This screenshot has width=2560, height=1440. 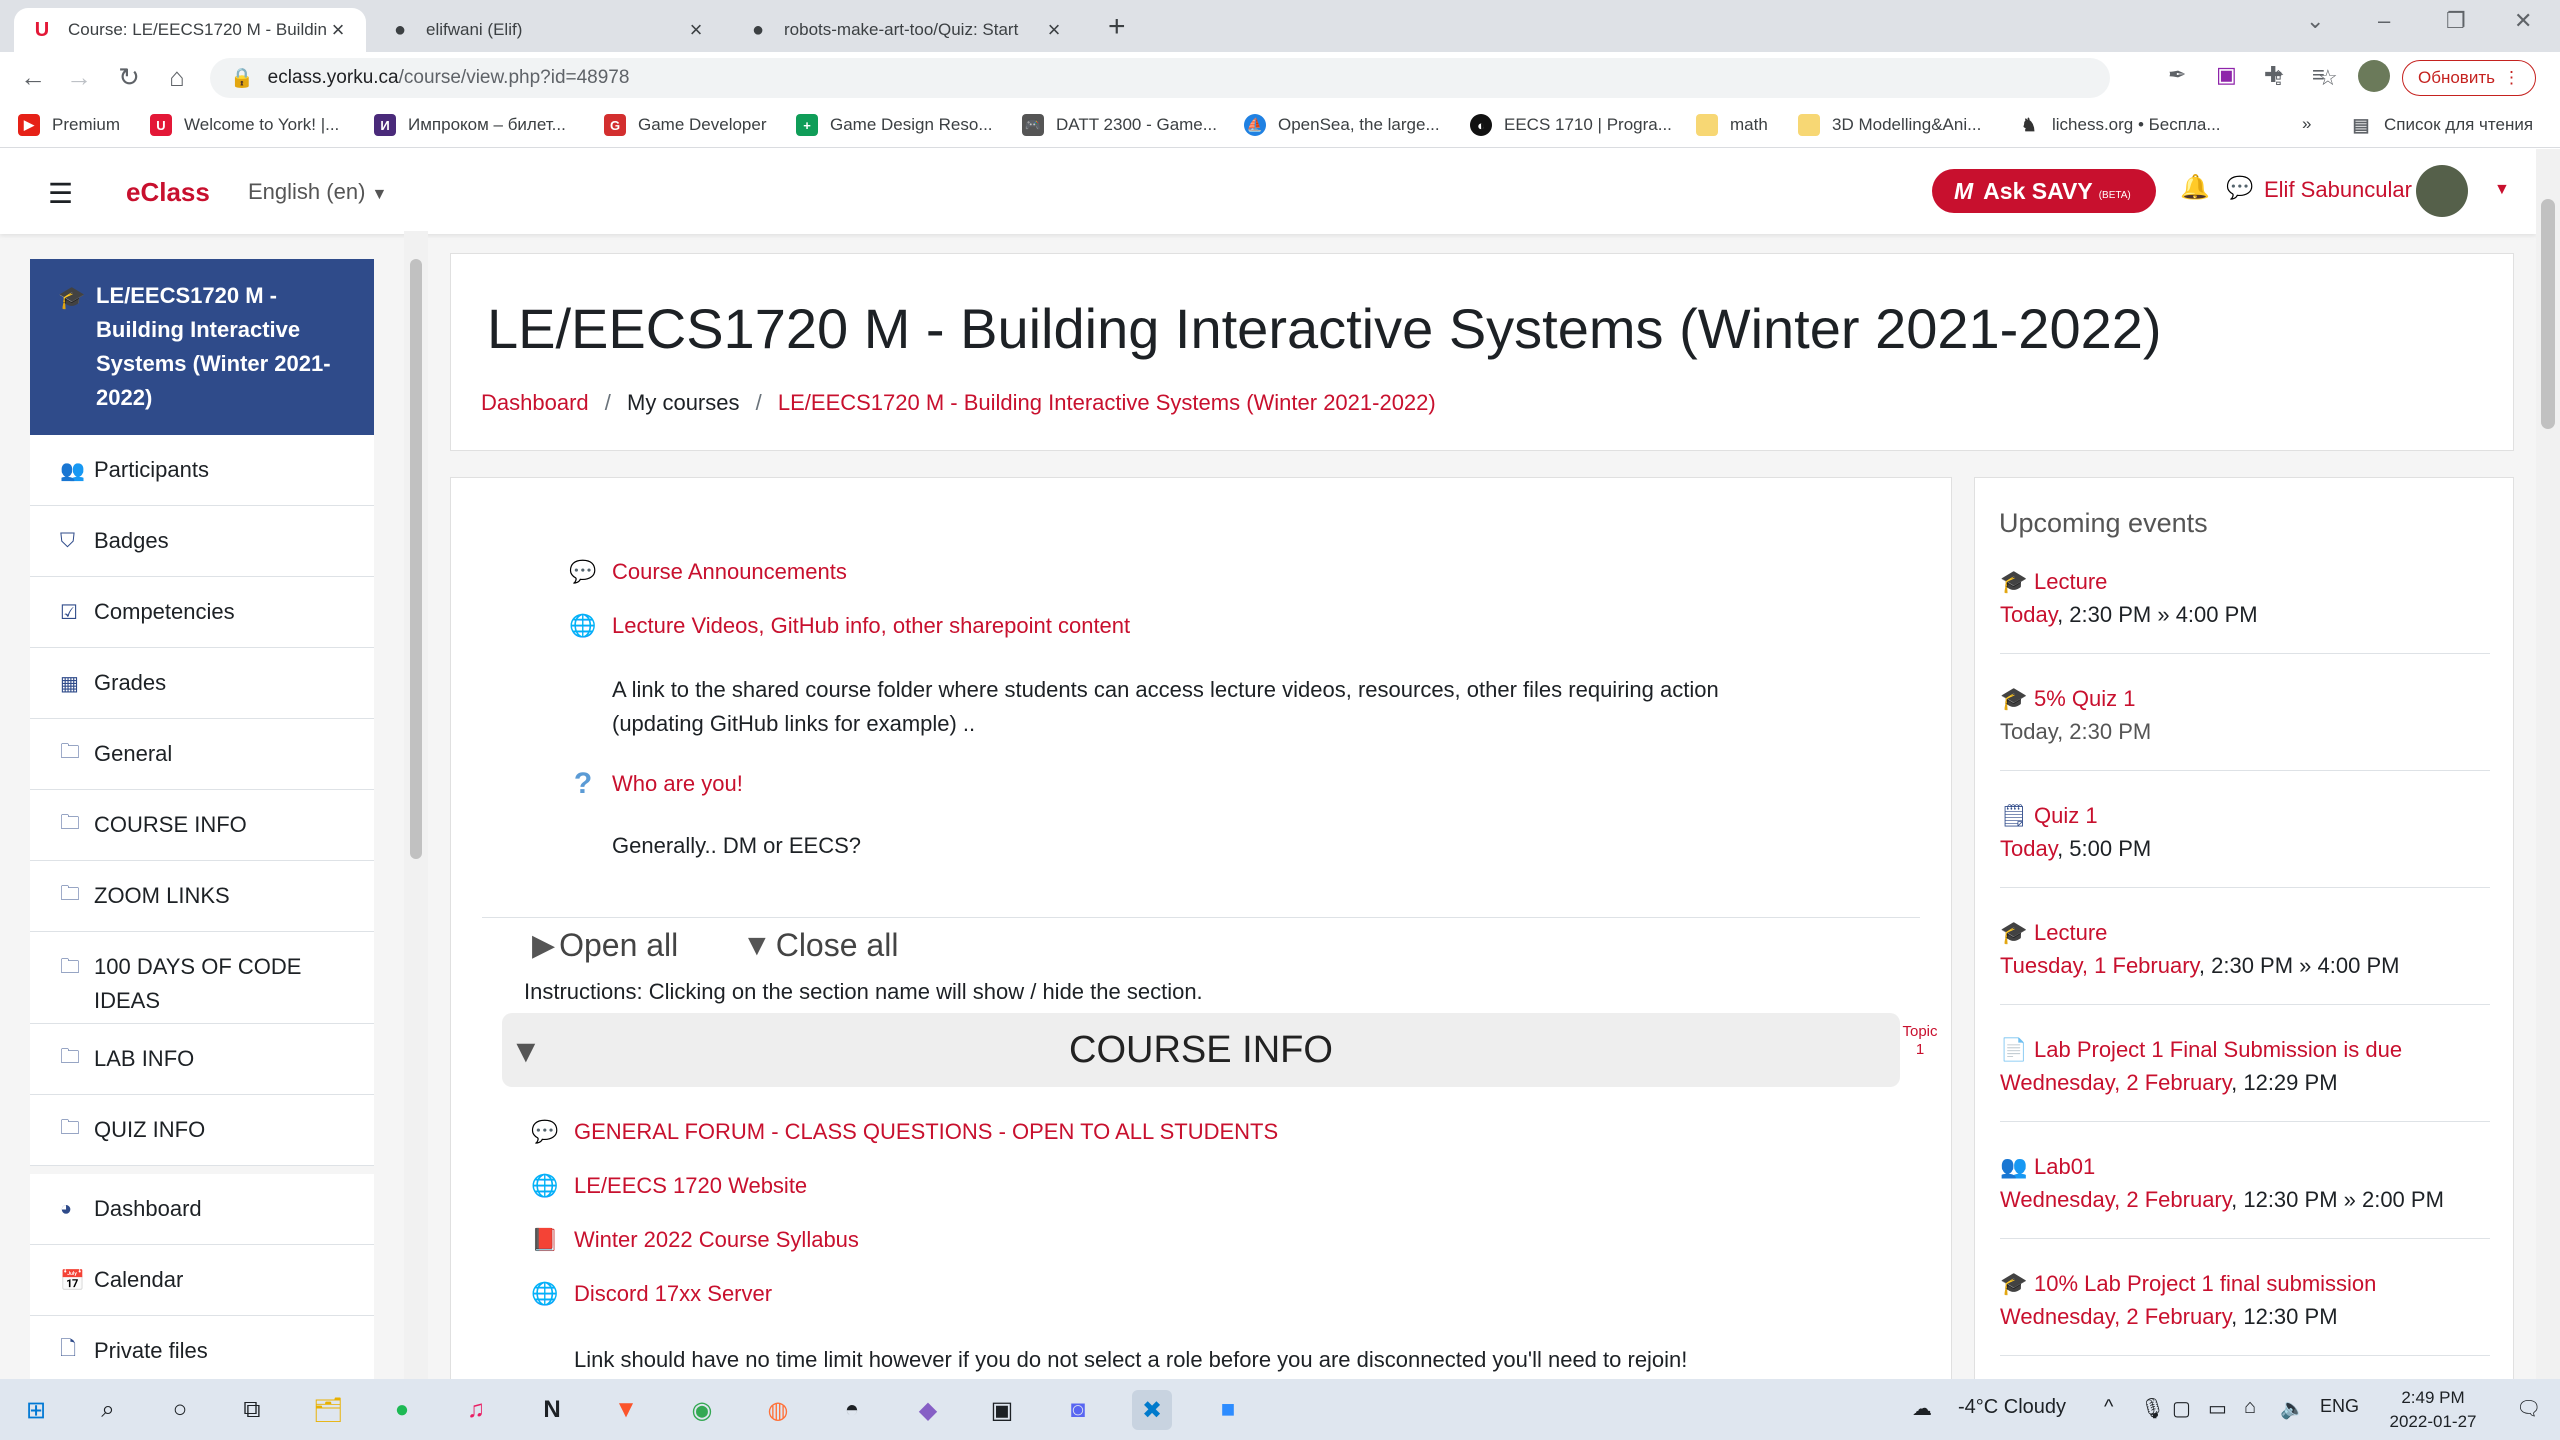 I want to click on tab-search-icon: ⌄, so click(x=2315, y=21).